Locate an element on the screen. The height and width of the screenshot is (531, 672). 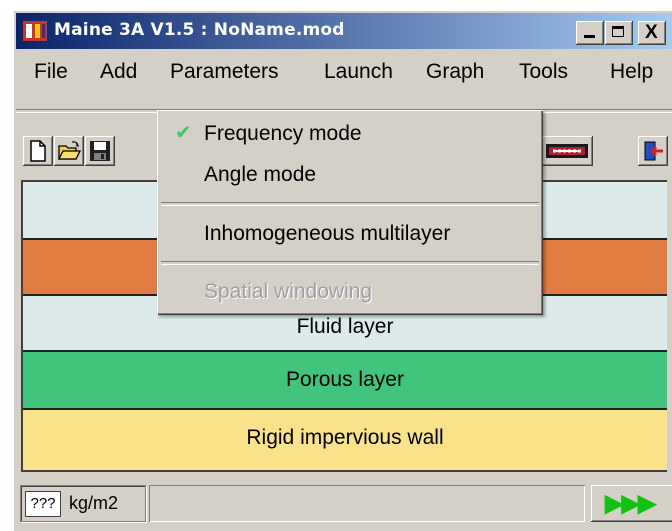
status-message is located at coordinates (367, 503).